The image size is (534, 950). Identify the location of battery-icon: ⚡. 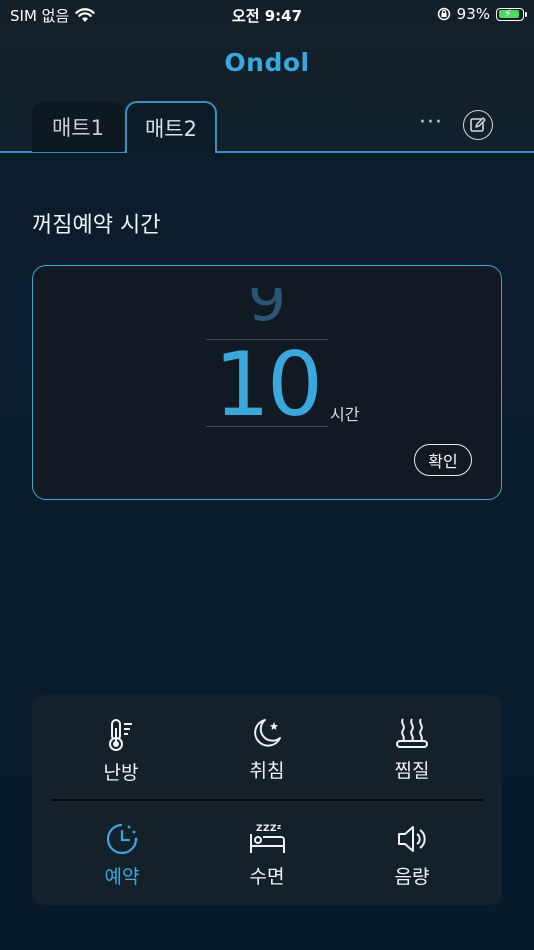
(511, 14).